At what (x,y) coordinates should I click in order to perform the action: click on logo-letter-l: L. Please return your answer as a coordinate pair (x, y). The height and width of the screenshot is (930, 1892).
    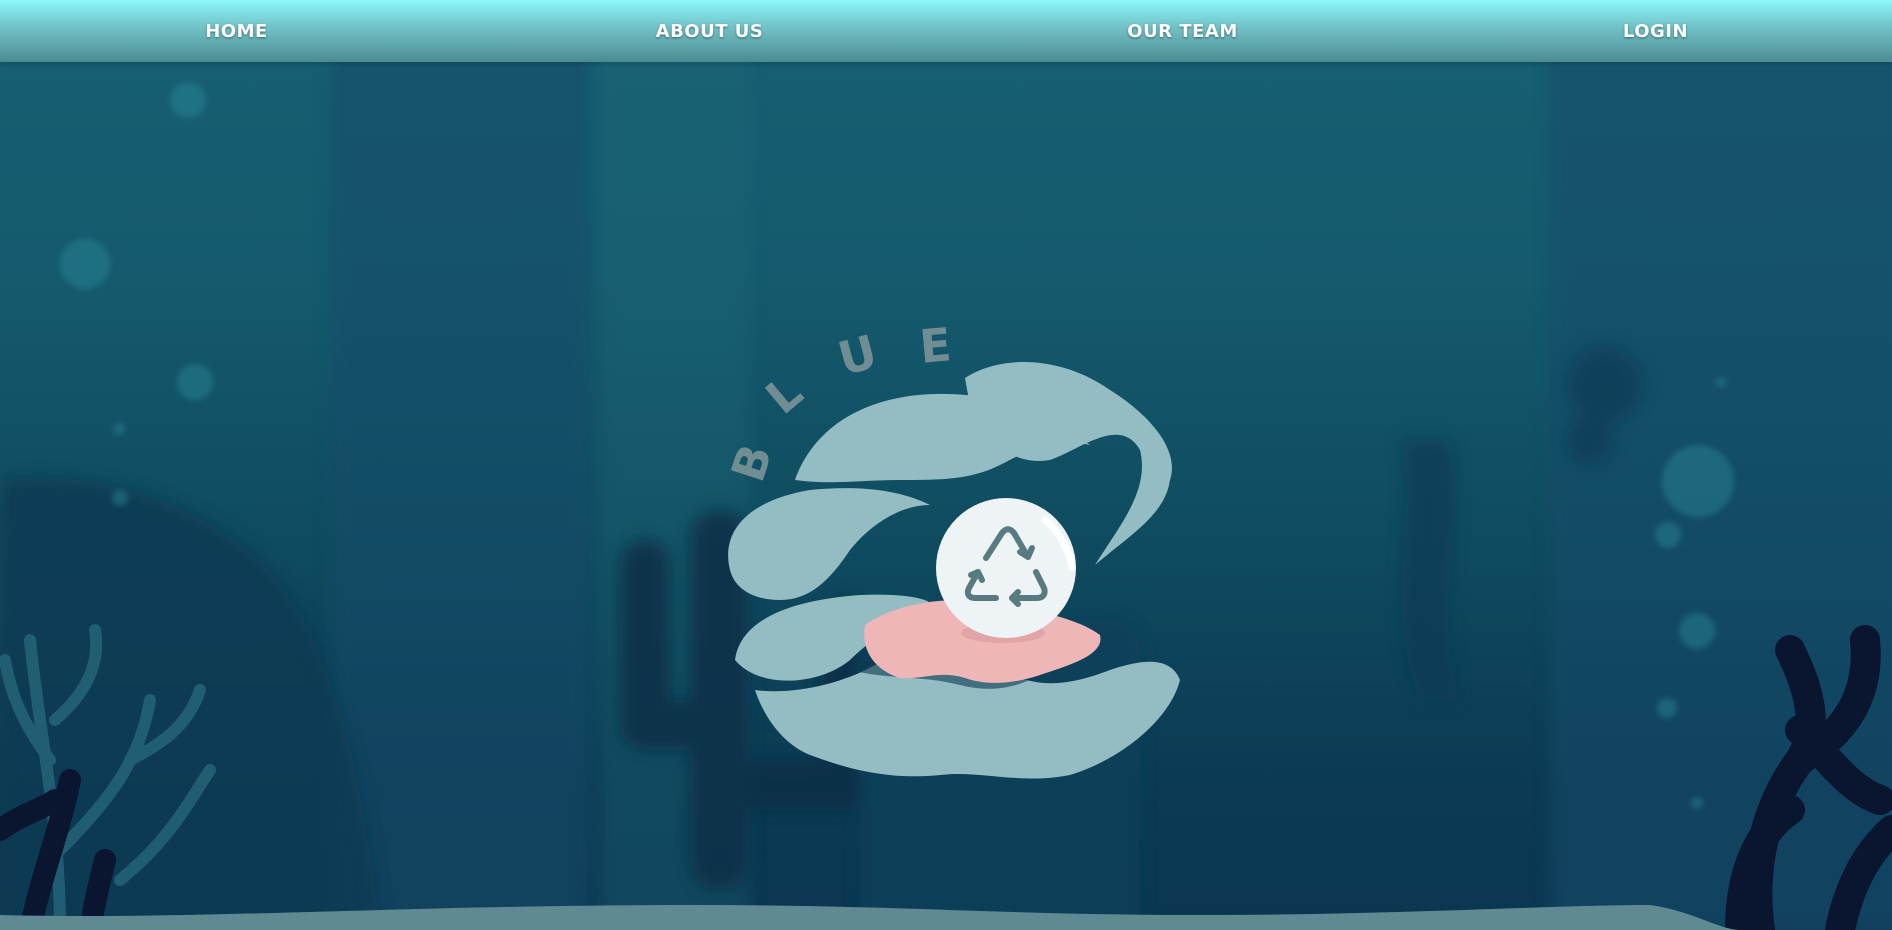
    Looking at the image, I should click on (784, 394).